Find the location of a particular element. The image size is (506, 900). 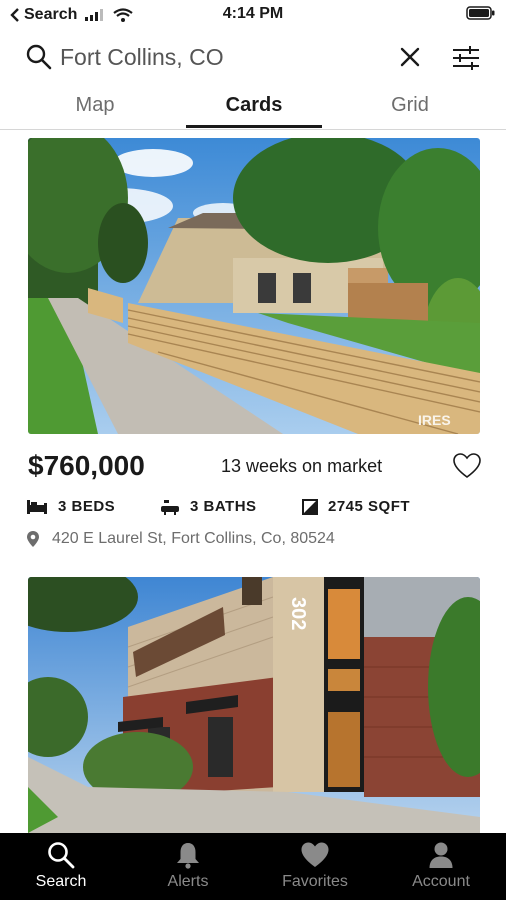

beds-spec: 3 BEDS is located at coordinates (70, 506).